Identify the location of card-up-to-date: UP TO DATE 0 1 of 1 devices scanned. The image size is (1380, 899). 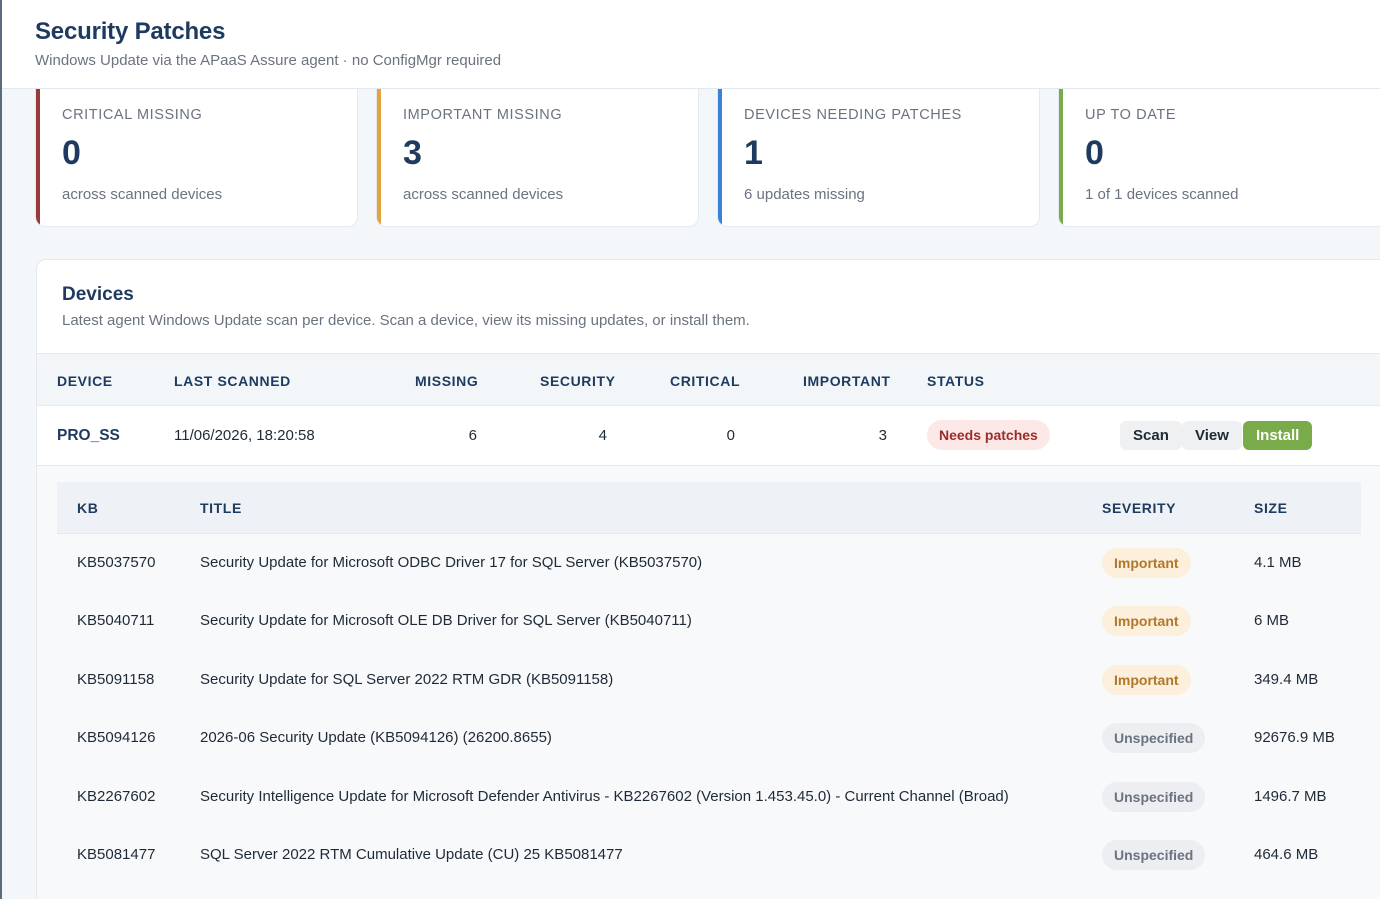
(1219, 158).